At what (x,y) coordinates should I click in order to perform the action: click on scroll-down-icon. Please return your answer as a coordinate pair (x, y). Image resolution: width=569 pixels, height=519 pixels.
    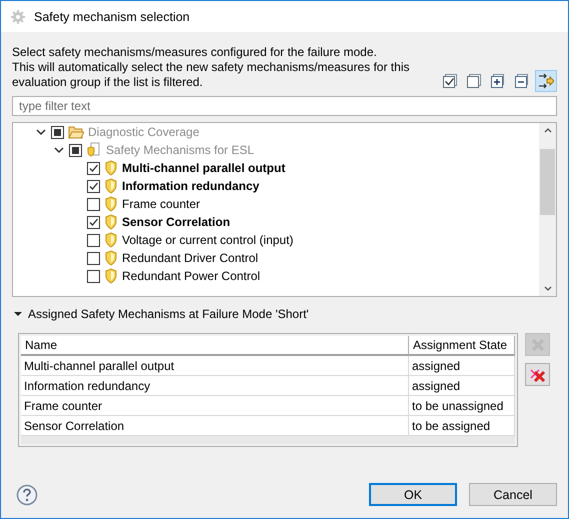
    Looking at the image, I should click on (548, 289).